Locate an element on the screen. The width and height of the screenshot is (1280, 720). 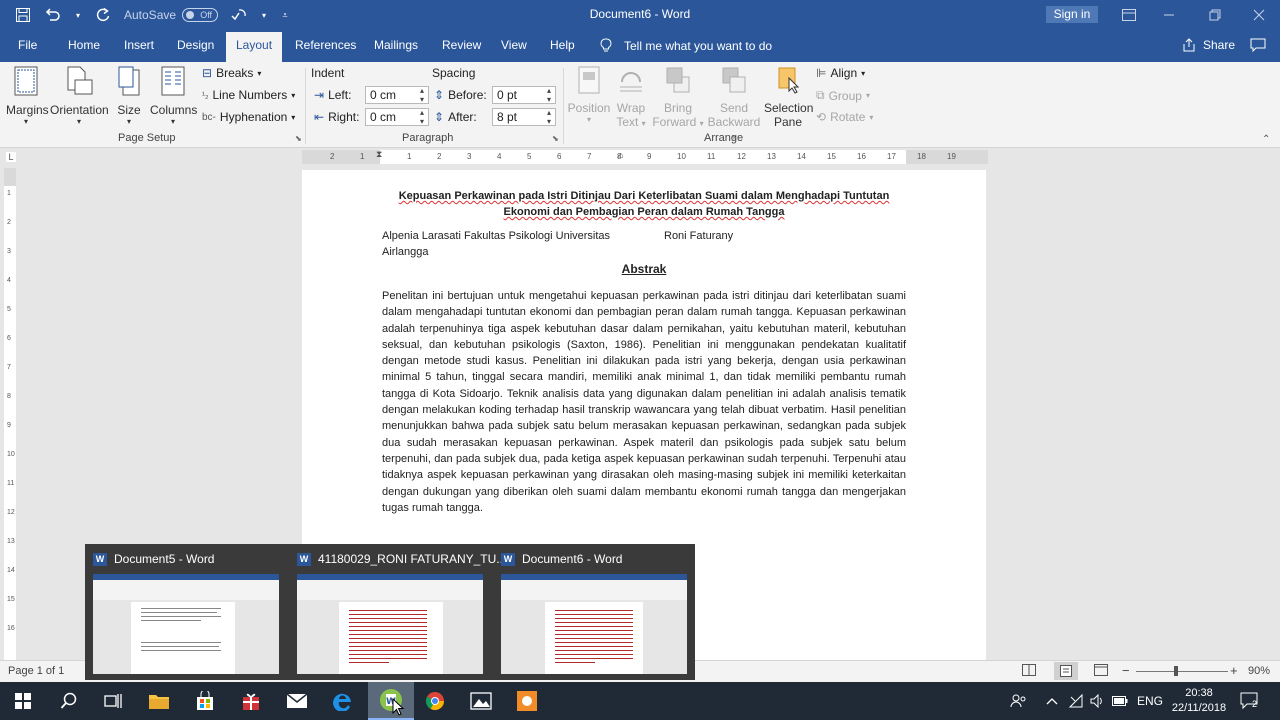
group-icon: ⧉ is located at coordinates (820, 95).